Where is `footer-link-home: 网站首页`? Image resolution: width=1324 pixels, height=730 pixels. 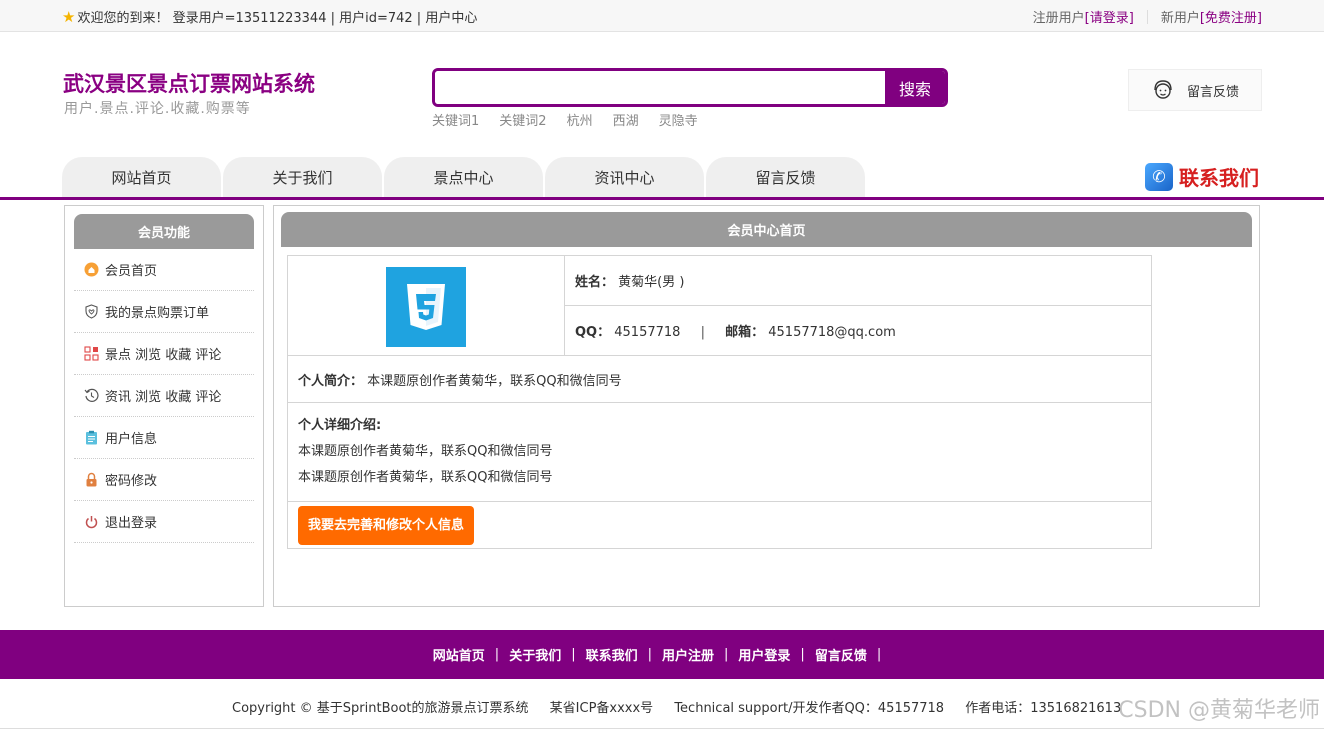 footer-link-home: 网站首页 is located at coordinates (459, 654).